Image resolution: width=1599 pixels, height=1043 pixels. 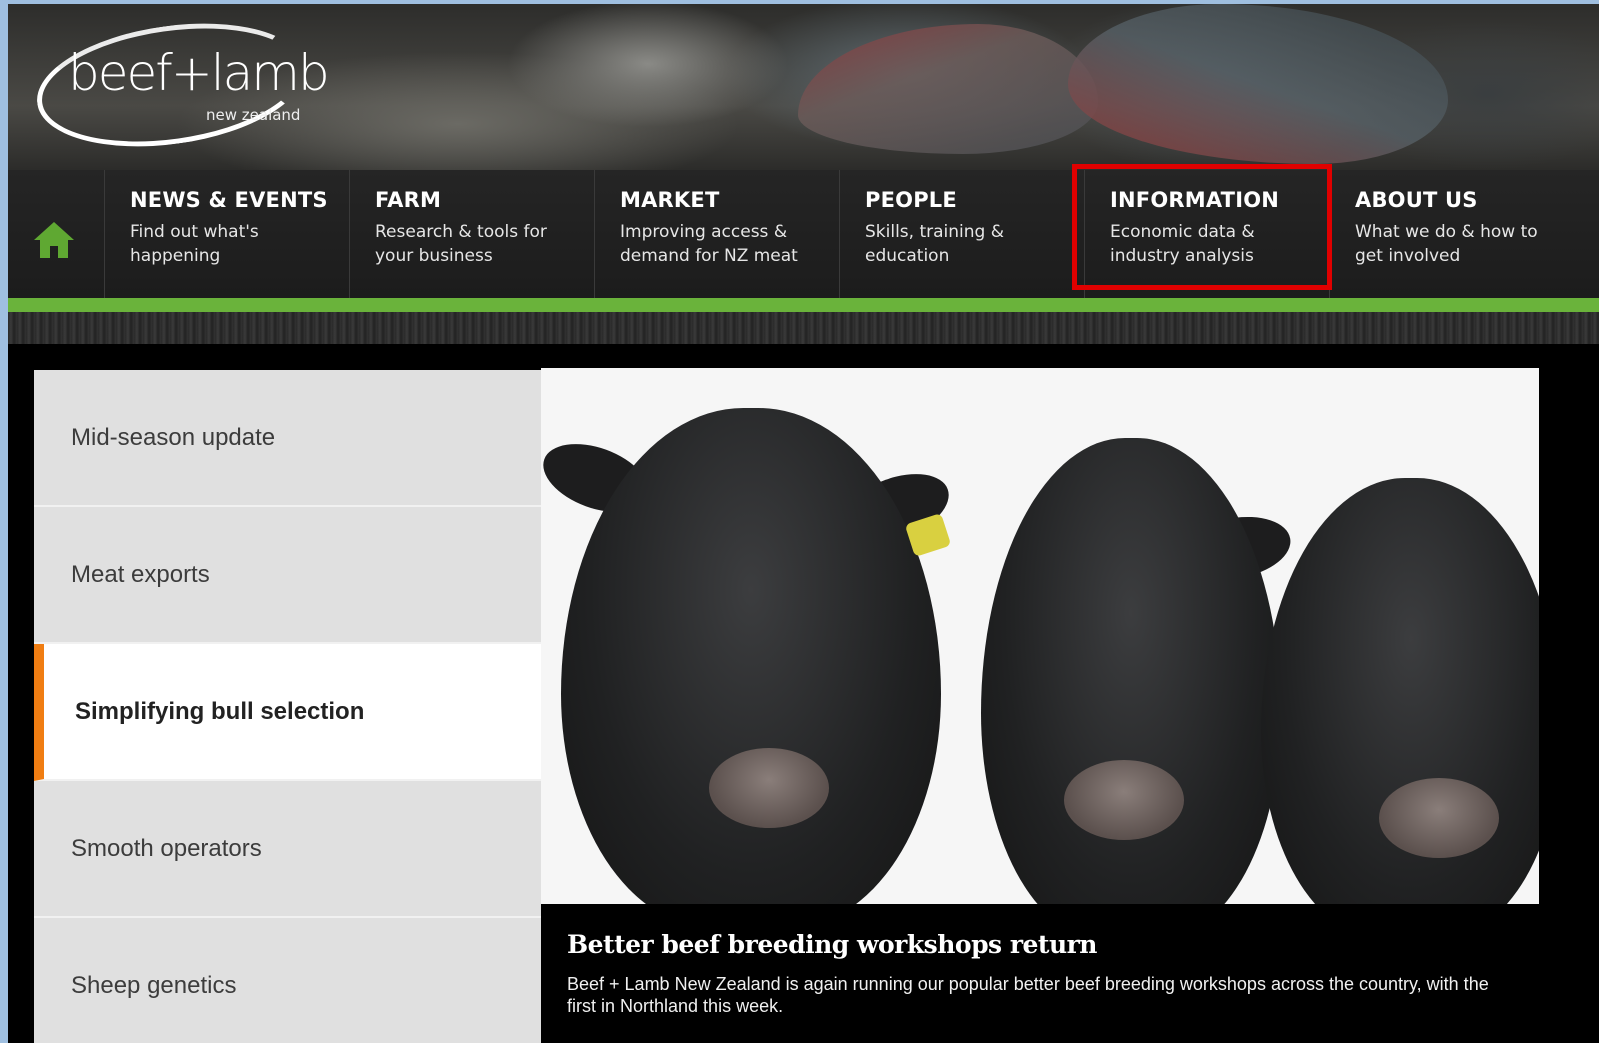 I want to click on sidebar-item-label: Simplifying bull selection, so click(x=220, y=711).